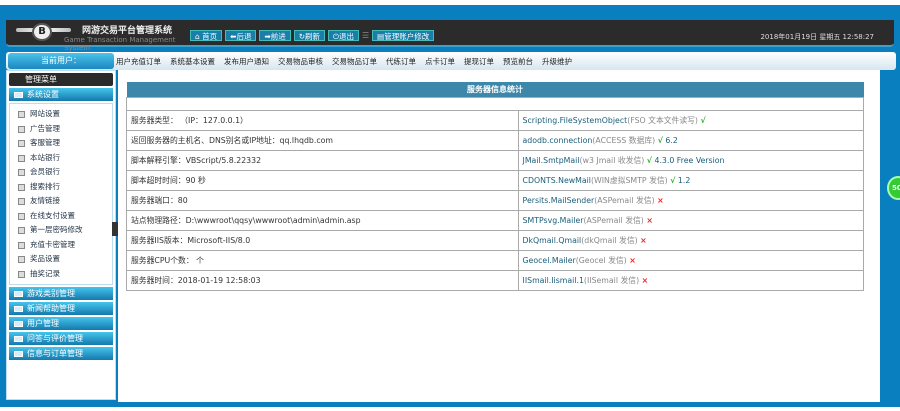  I want to click on sidebar-item: 友情链接, so click(61, 201).